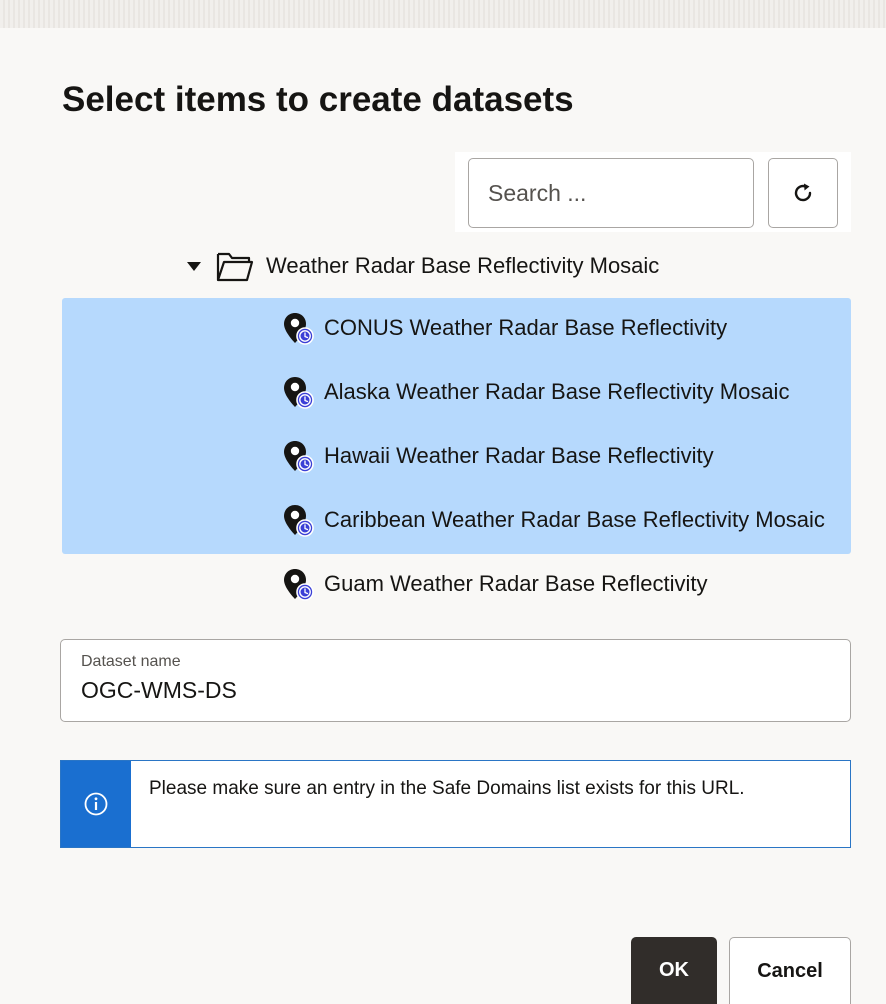 This screenshot has height=1004, width=886. I want to click on dataset-name-label: Dataset name, so click(131, 661).